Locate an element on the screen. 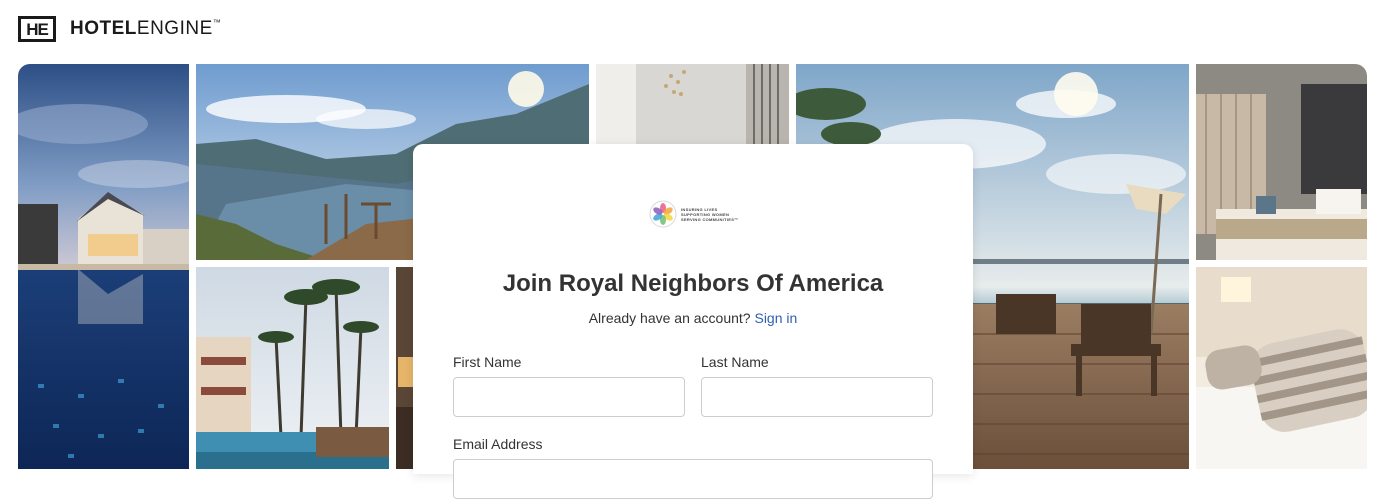 This screenshot has width=1379, height=499. email-label: Email Address is located at coordinates (498, 444).